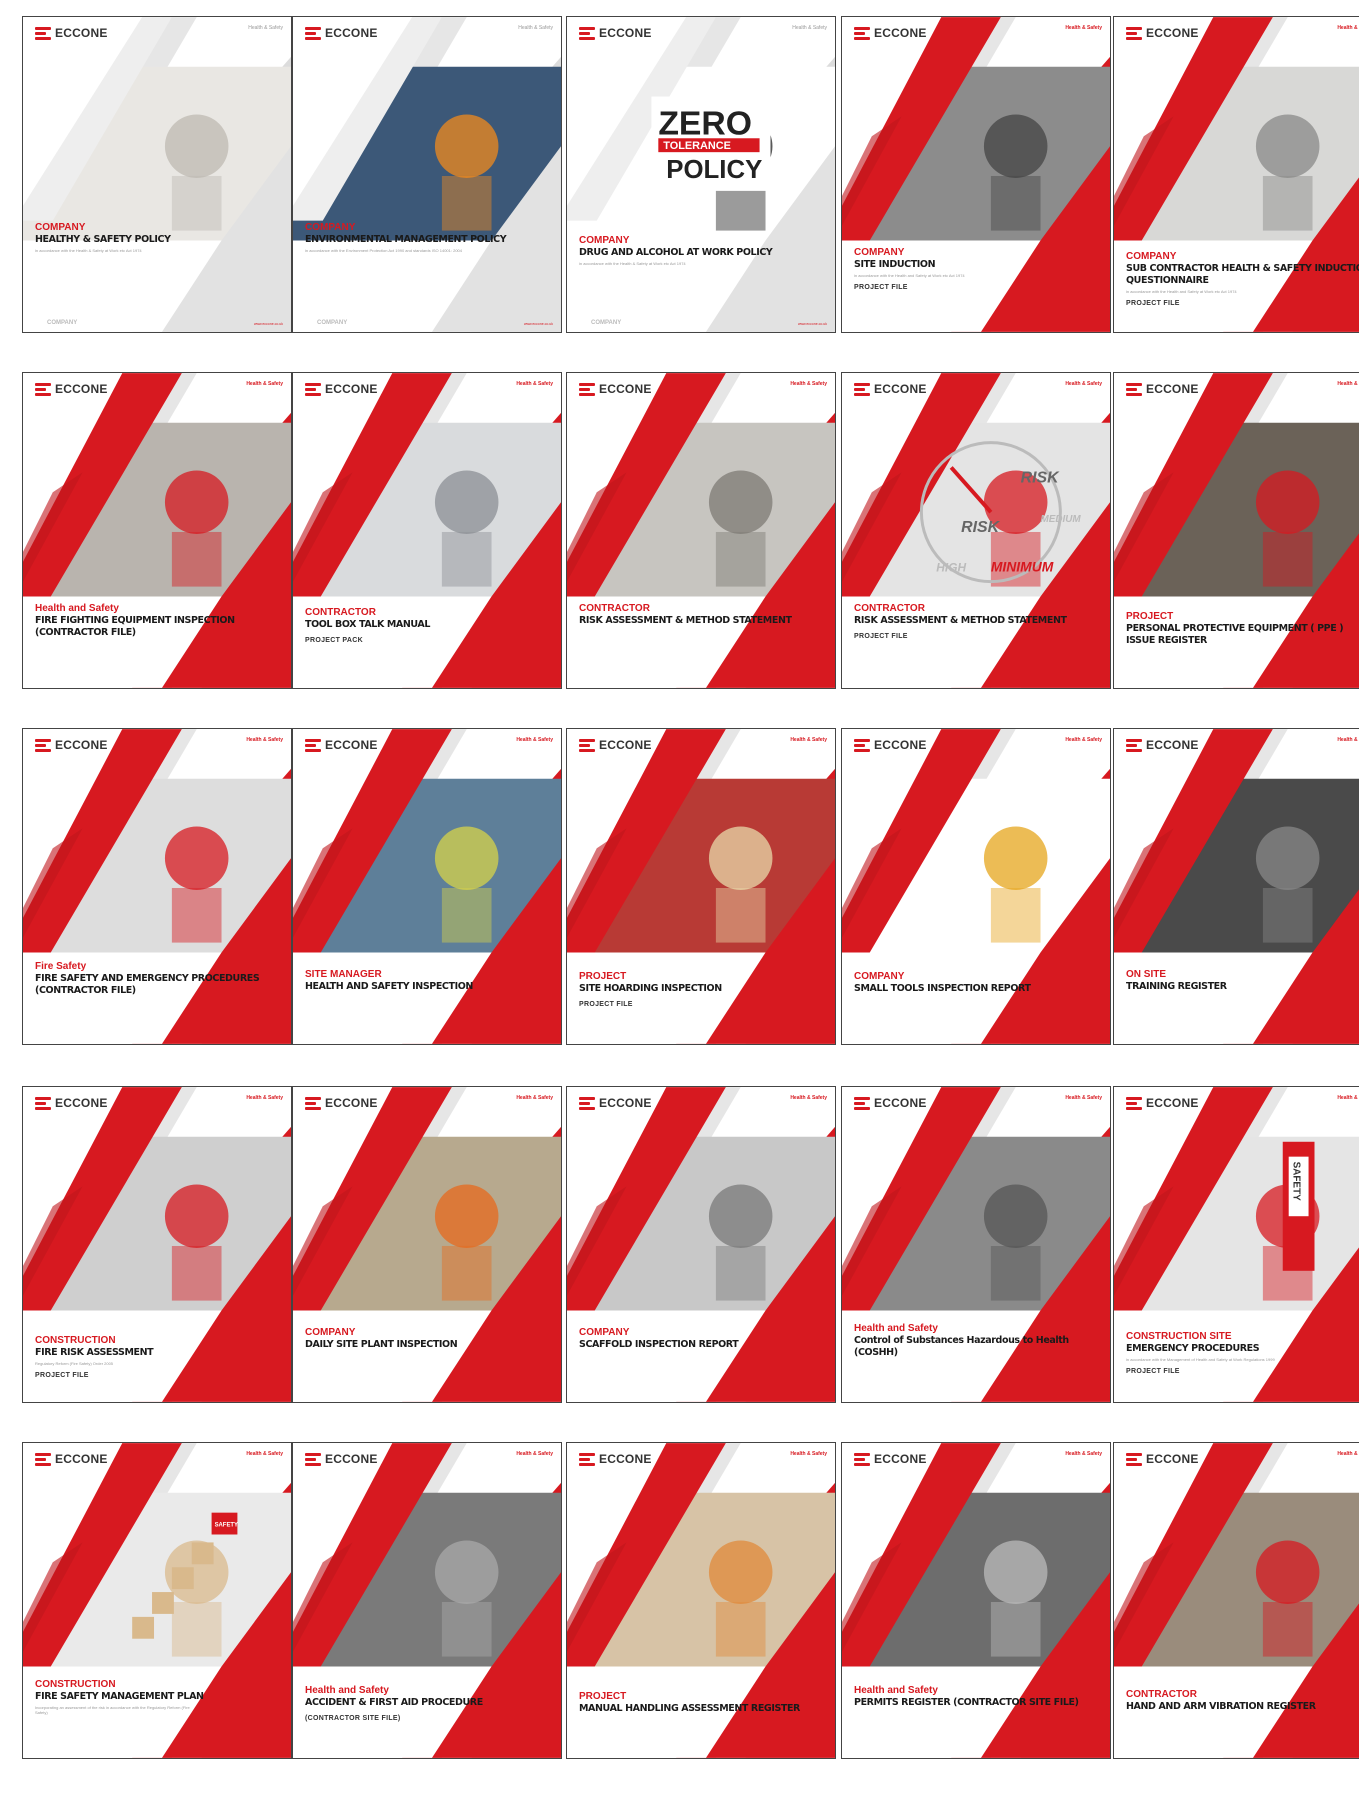 Image resolution: width=1359 pixels, height=1797 pixels. Describe the element at coordinates (650, 988) in the screenshot. I see `cover-title: SITE HOARDING INSPECTION` at that location.